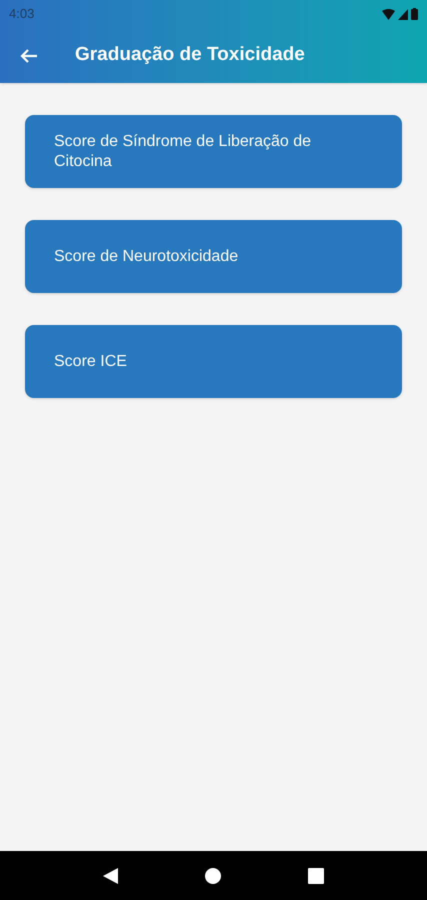 The width and height of the screenshot is (427, 900). What do you see at coordinates (316, 876) in the screenshot?
I see `recents-square-icon` at bounding box center [316, 876].